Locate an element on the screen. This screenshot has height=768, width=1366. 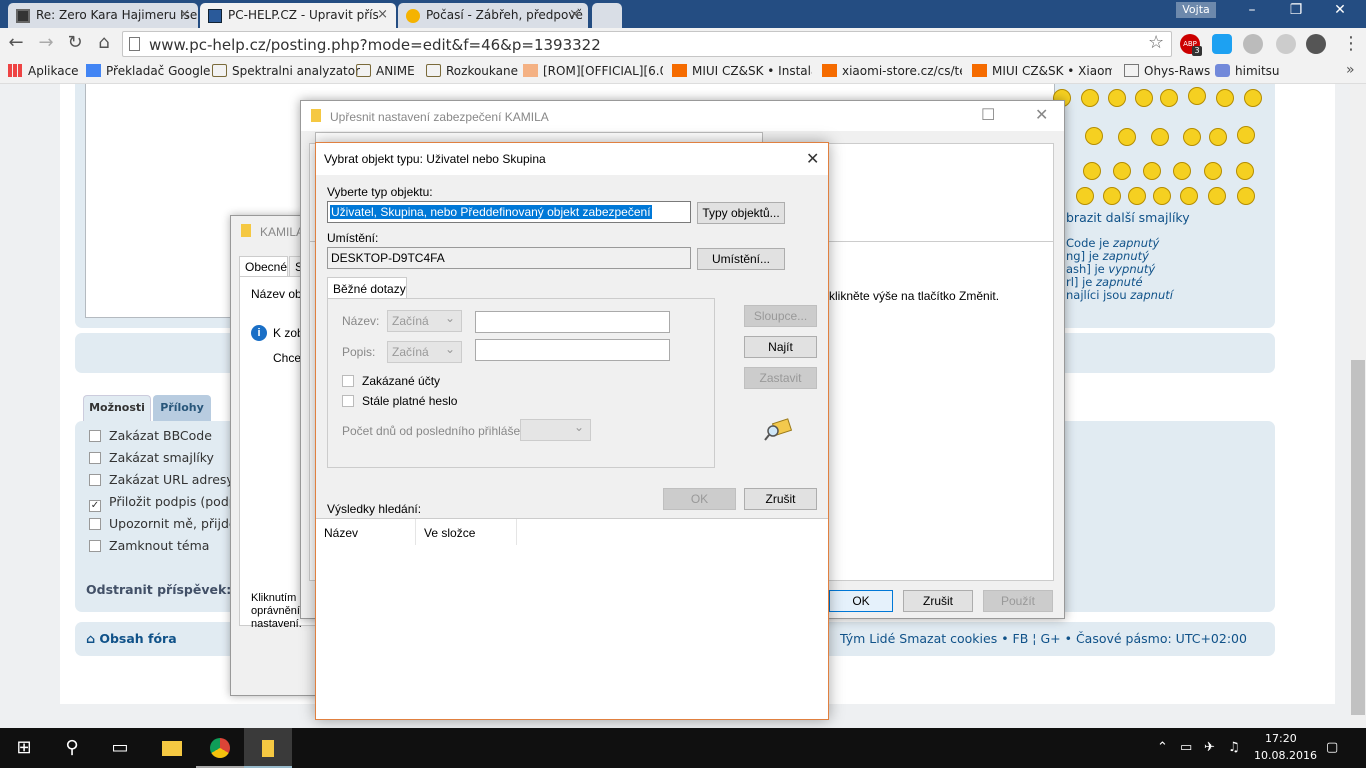
star-icon: ☆ is located at coordinates (1156, 42).